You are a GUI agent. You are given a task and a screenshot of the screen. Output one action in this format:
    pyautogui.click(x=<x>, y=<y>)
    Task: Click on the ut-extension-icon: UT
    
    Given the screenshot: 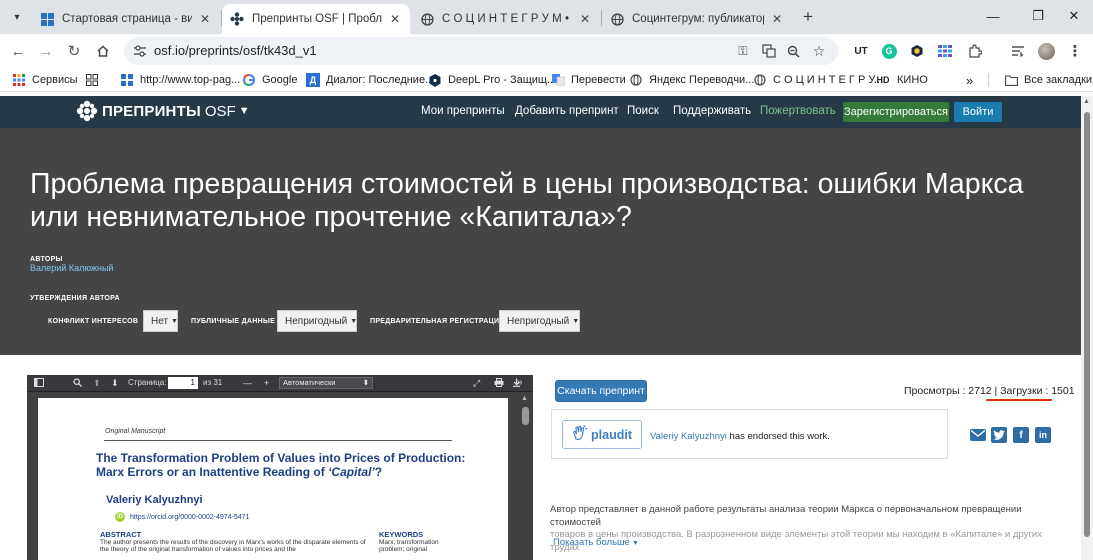 What is the action you would take?
    pyautogui.click(x=861, y=51)
    